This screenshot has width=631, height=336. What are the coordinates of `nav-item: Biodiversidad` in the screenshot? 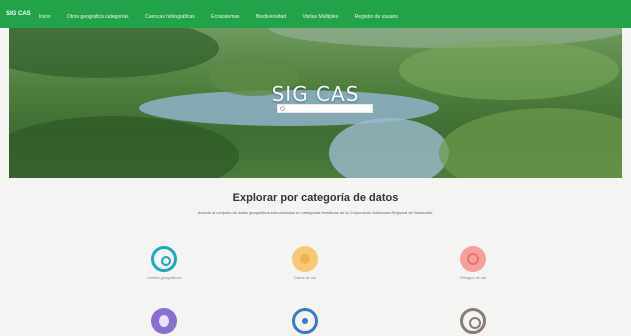 It's located at (271, 17).